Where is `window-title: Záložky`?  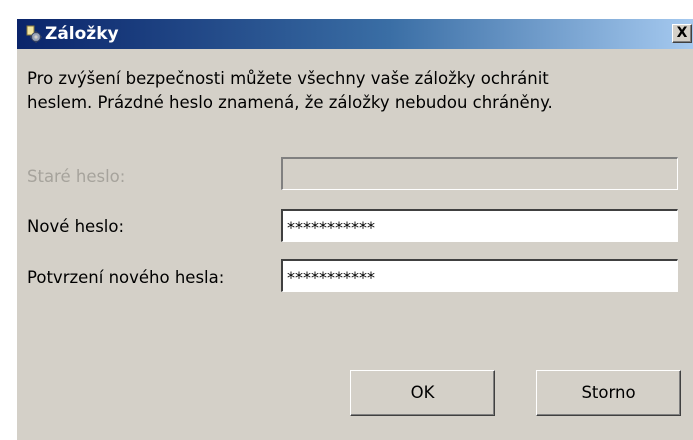
window-title: Záložky is located at coordinates (82, 34).